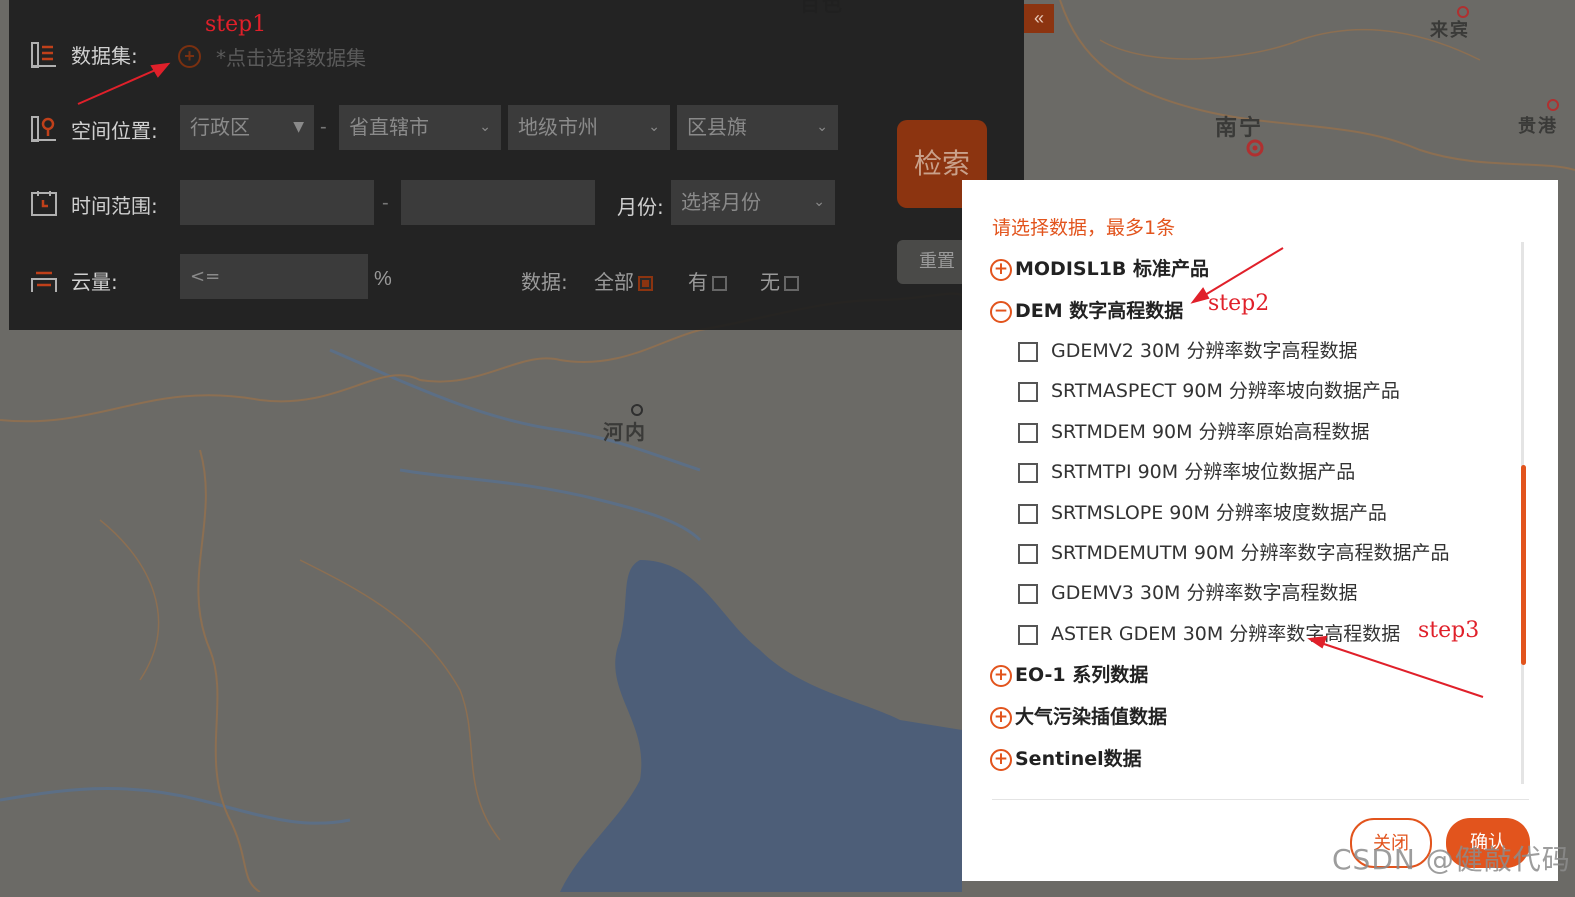 Image resolution: width=1575 pixels, height=897 pixels. I want to click on watermark: CSDN @健敲代码, so click(1451, 859).